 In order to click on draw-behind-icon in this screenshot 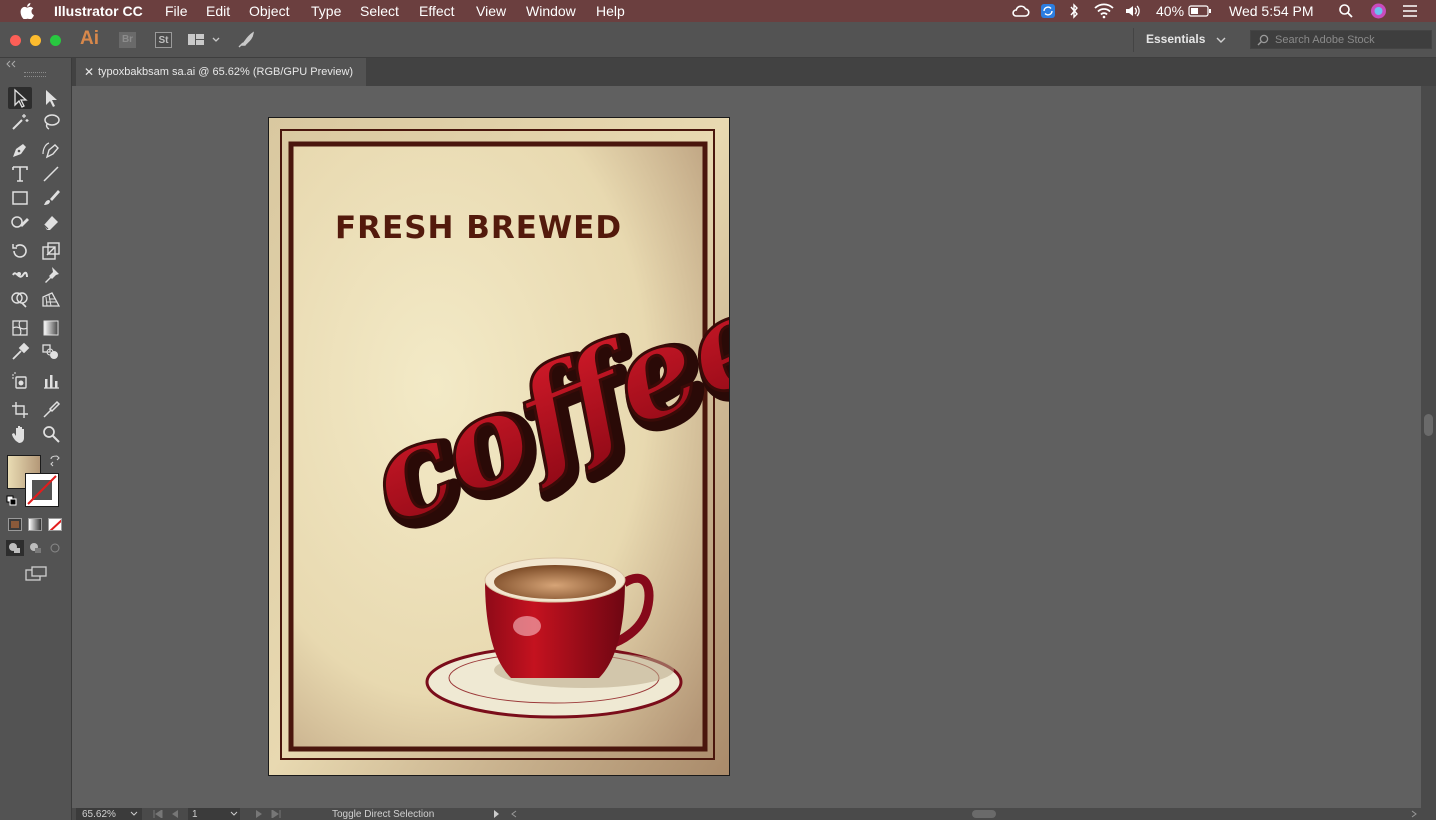, I will do `click(36, 548)`.